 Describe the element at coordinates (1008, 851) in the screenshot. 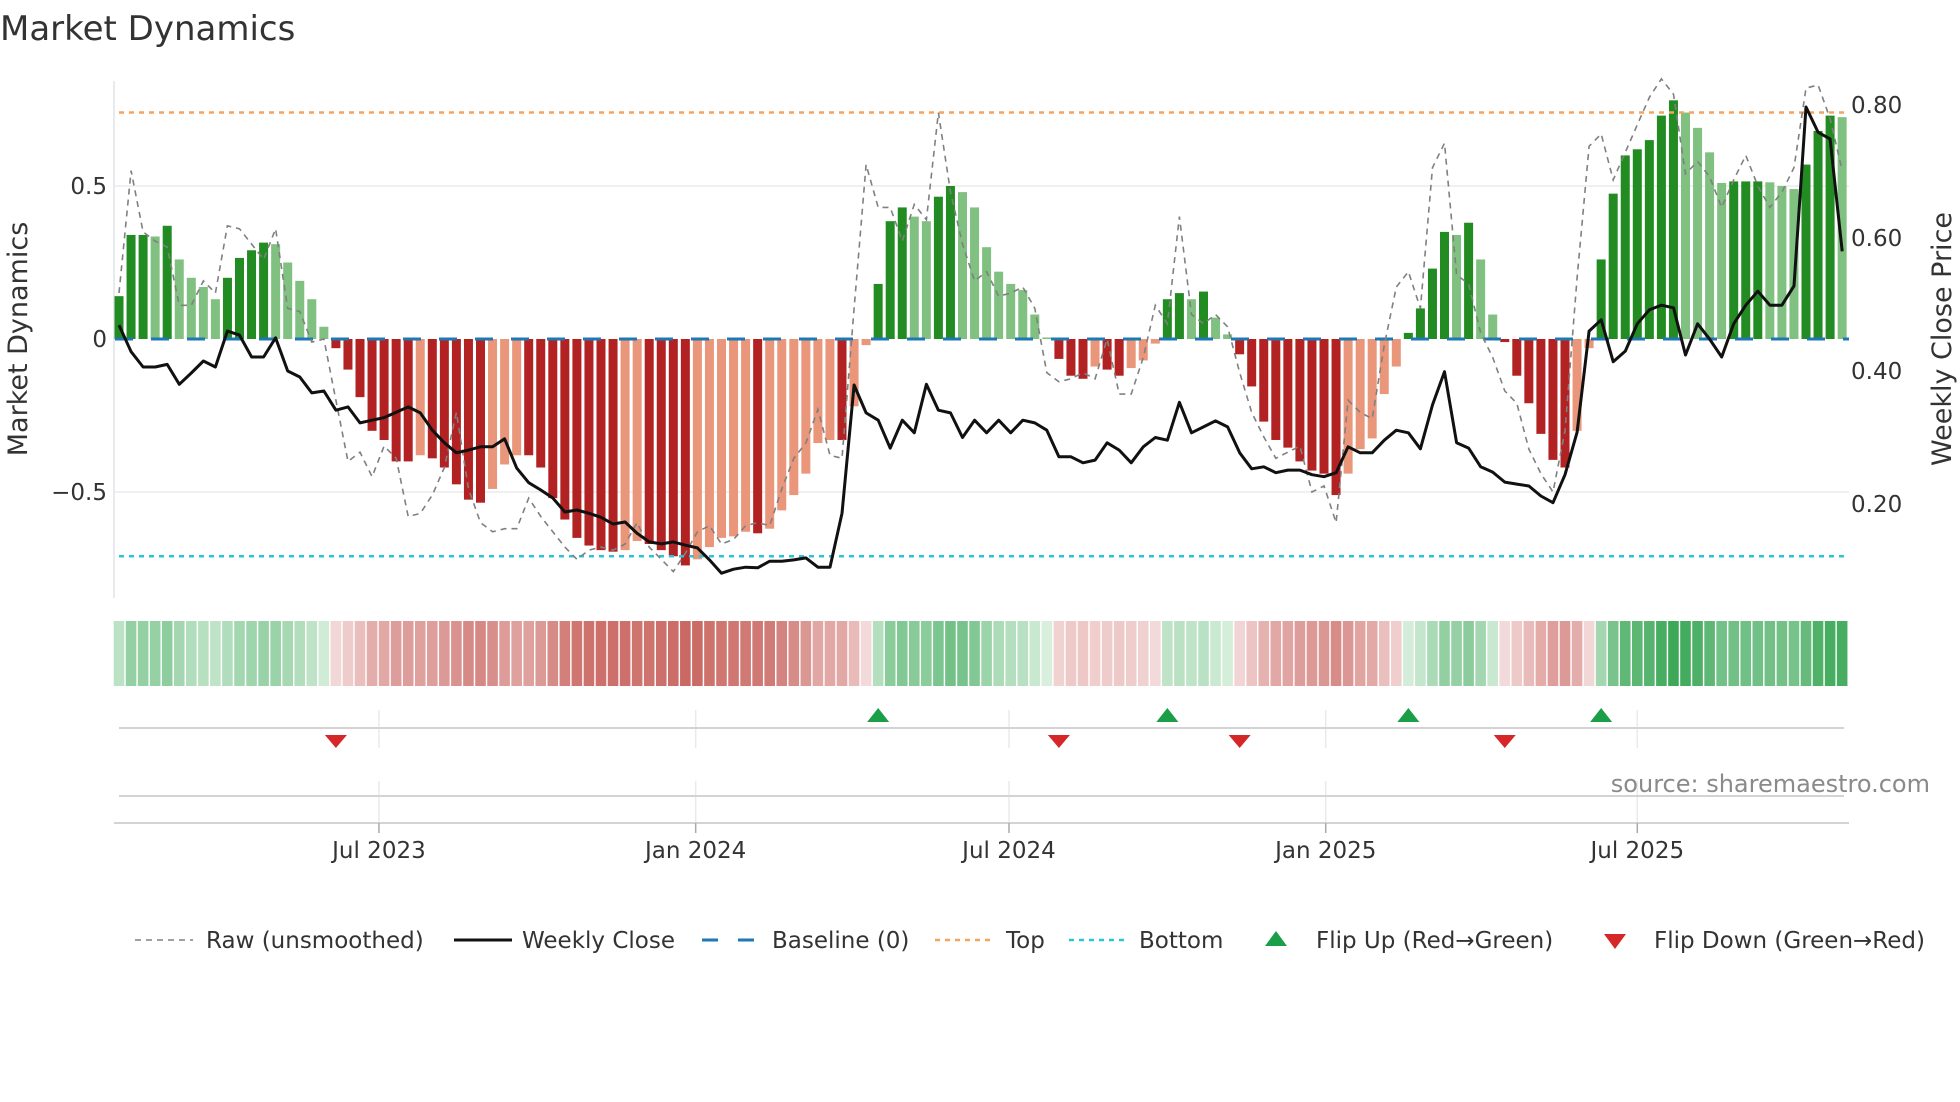

I see `x-tick-label: Jul 2024` at that location.